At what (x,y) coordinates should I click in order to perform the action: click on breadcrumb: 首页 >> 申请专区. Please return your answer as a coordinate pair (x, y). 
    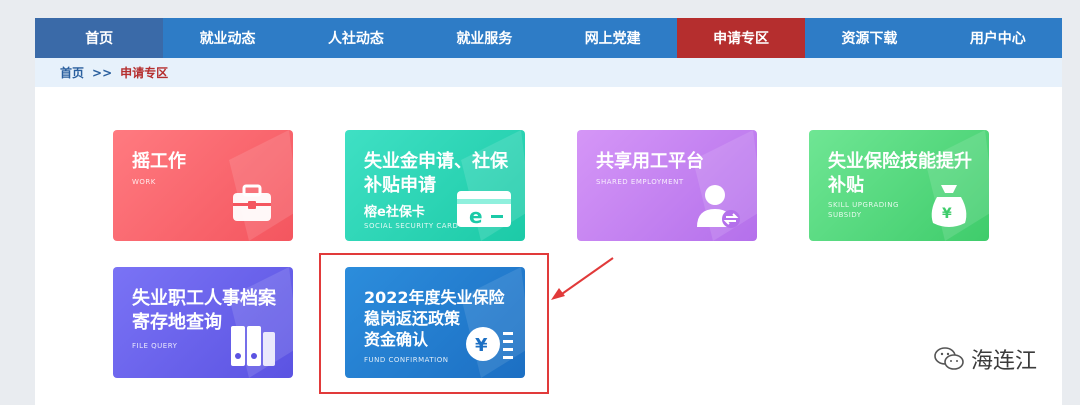
    Looking at the image, I should click on (548, 72).